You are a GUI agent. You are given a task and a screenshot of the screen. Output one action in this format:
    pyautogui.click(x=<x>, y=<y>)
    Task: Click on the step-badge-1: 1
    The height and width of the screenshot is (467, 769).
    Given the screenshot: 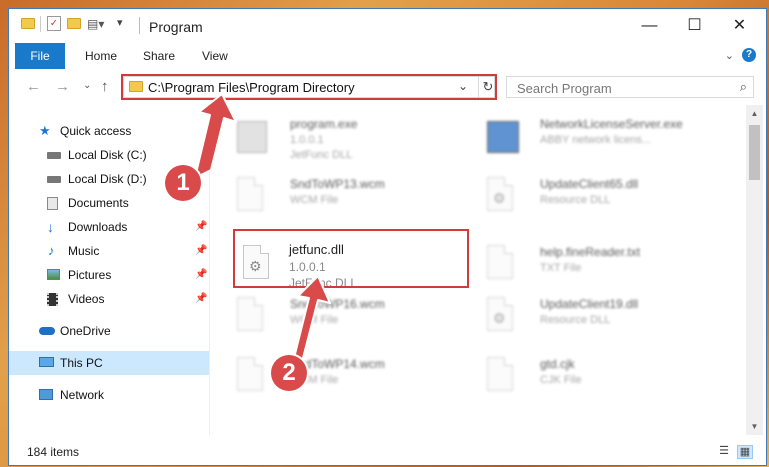 What is the action you would take?
    pyautogui.click(x=183, y=183)
    